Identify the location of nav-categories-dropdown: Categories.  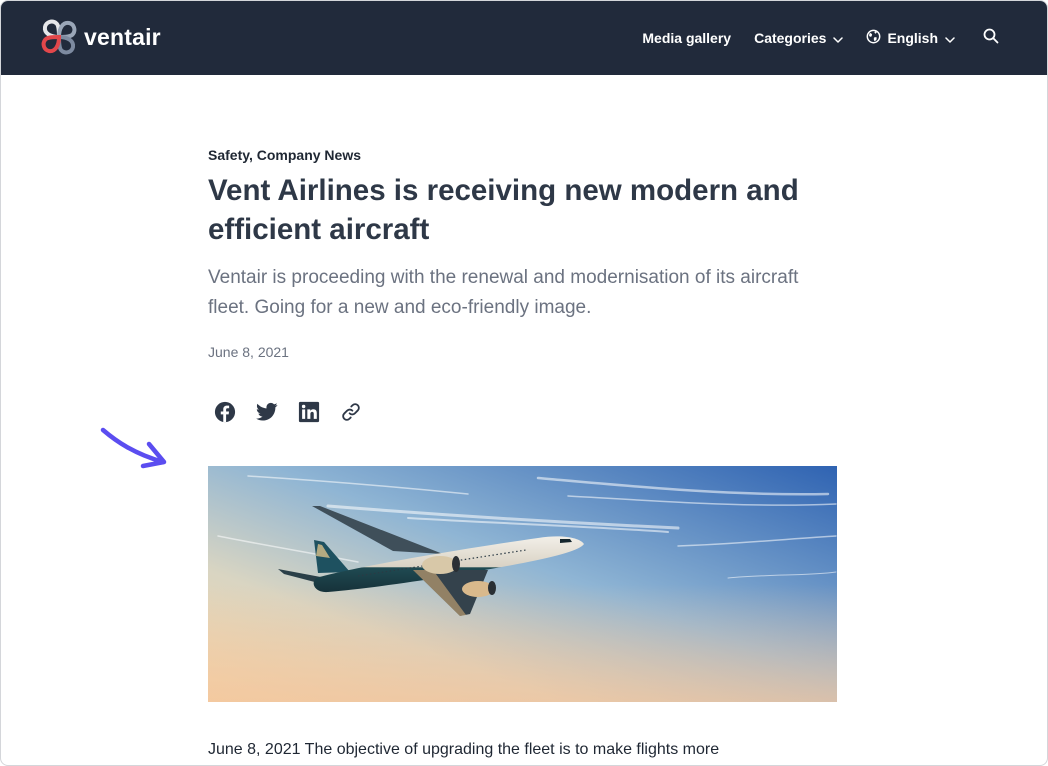
(799, 38).